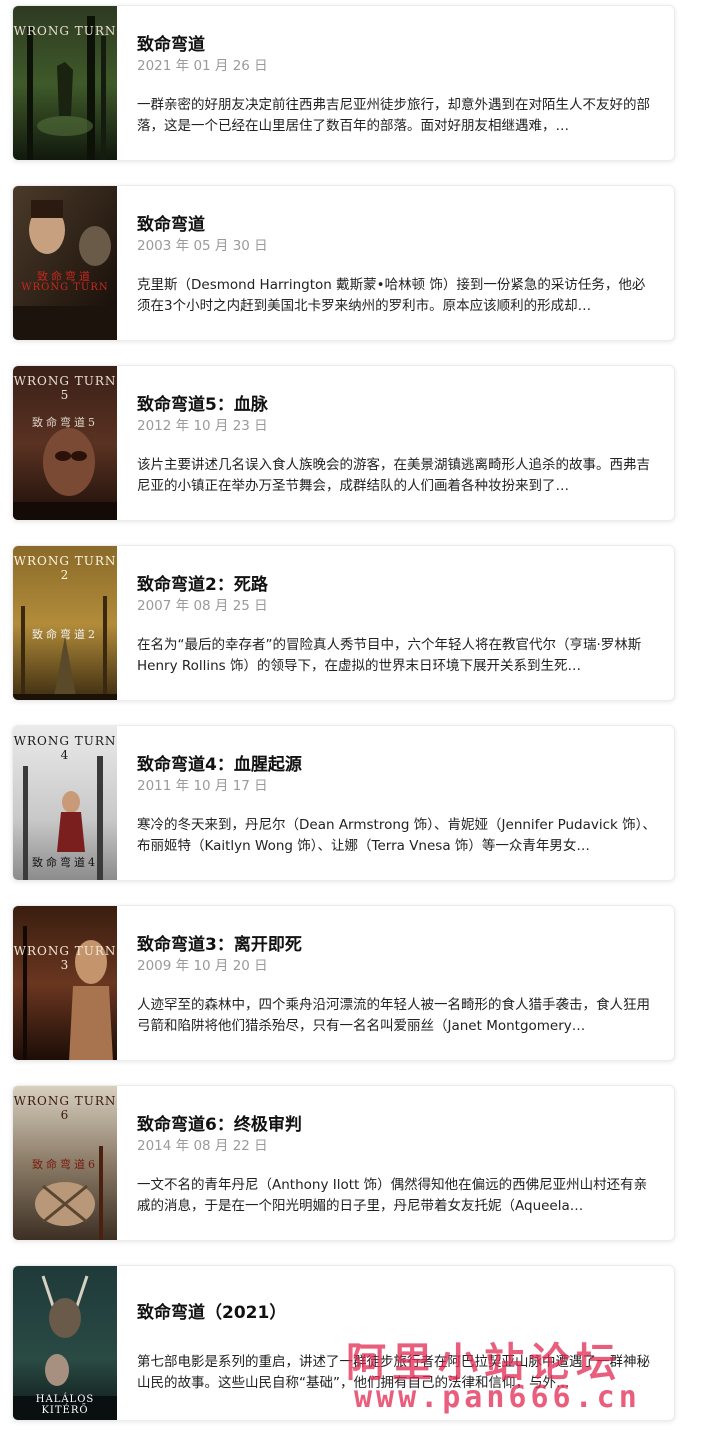  What do you see at coordinates (396, 1313) in the screenshot?
I see `movie-title: 致命弯道（2021）` at bounding box center [396, 1313].